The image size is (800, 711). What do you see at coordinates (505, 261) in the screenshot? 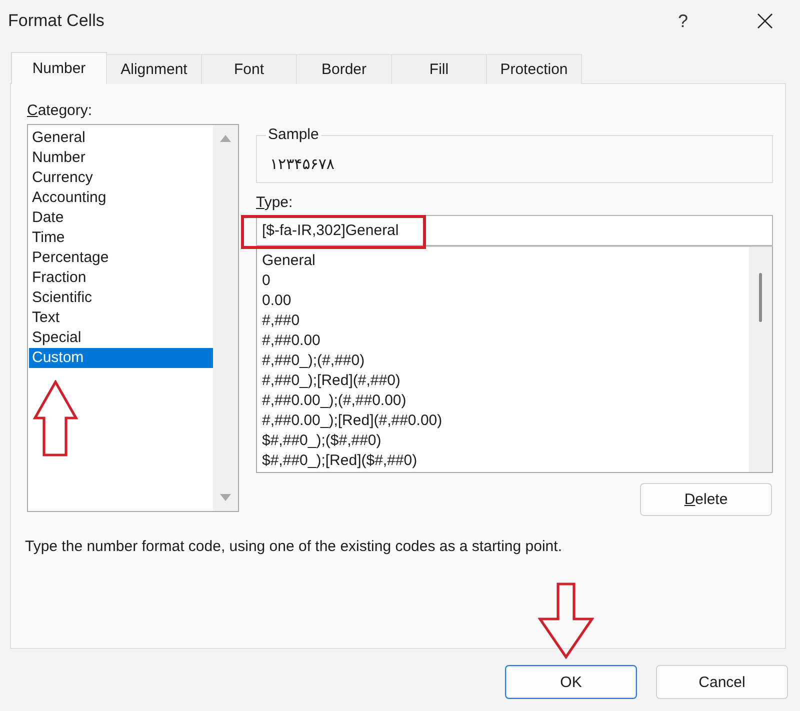
I see `format-item: General` at bounding box center [505, 261].